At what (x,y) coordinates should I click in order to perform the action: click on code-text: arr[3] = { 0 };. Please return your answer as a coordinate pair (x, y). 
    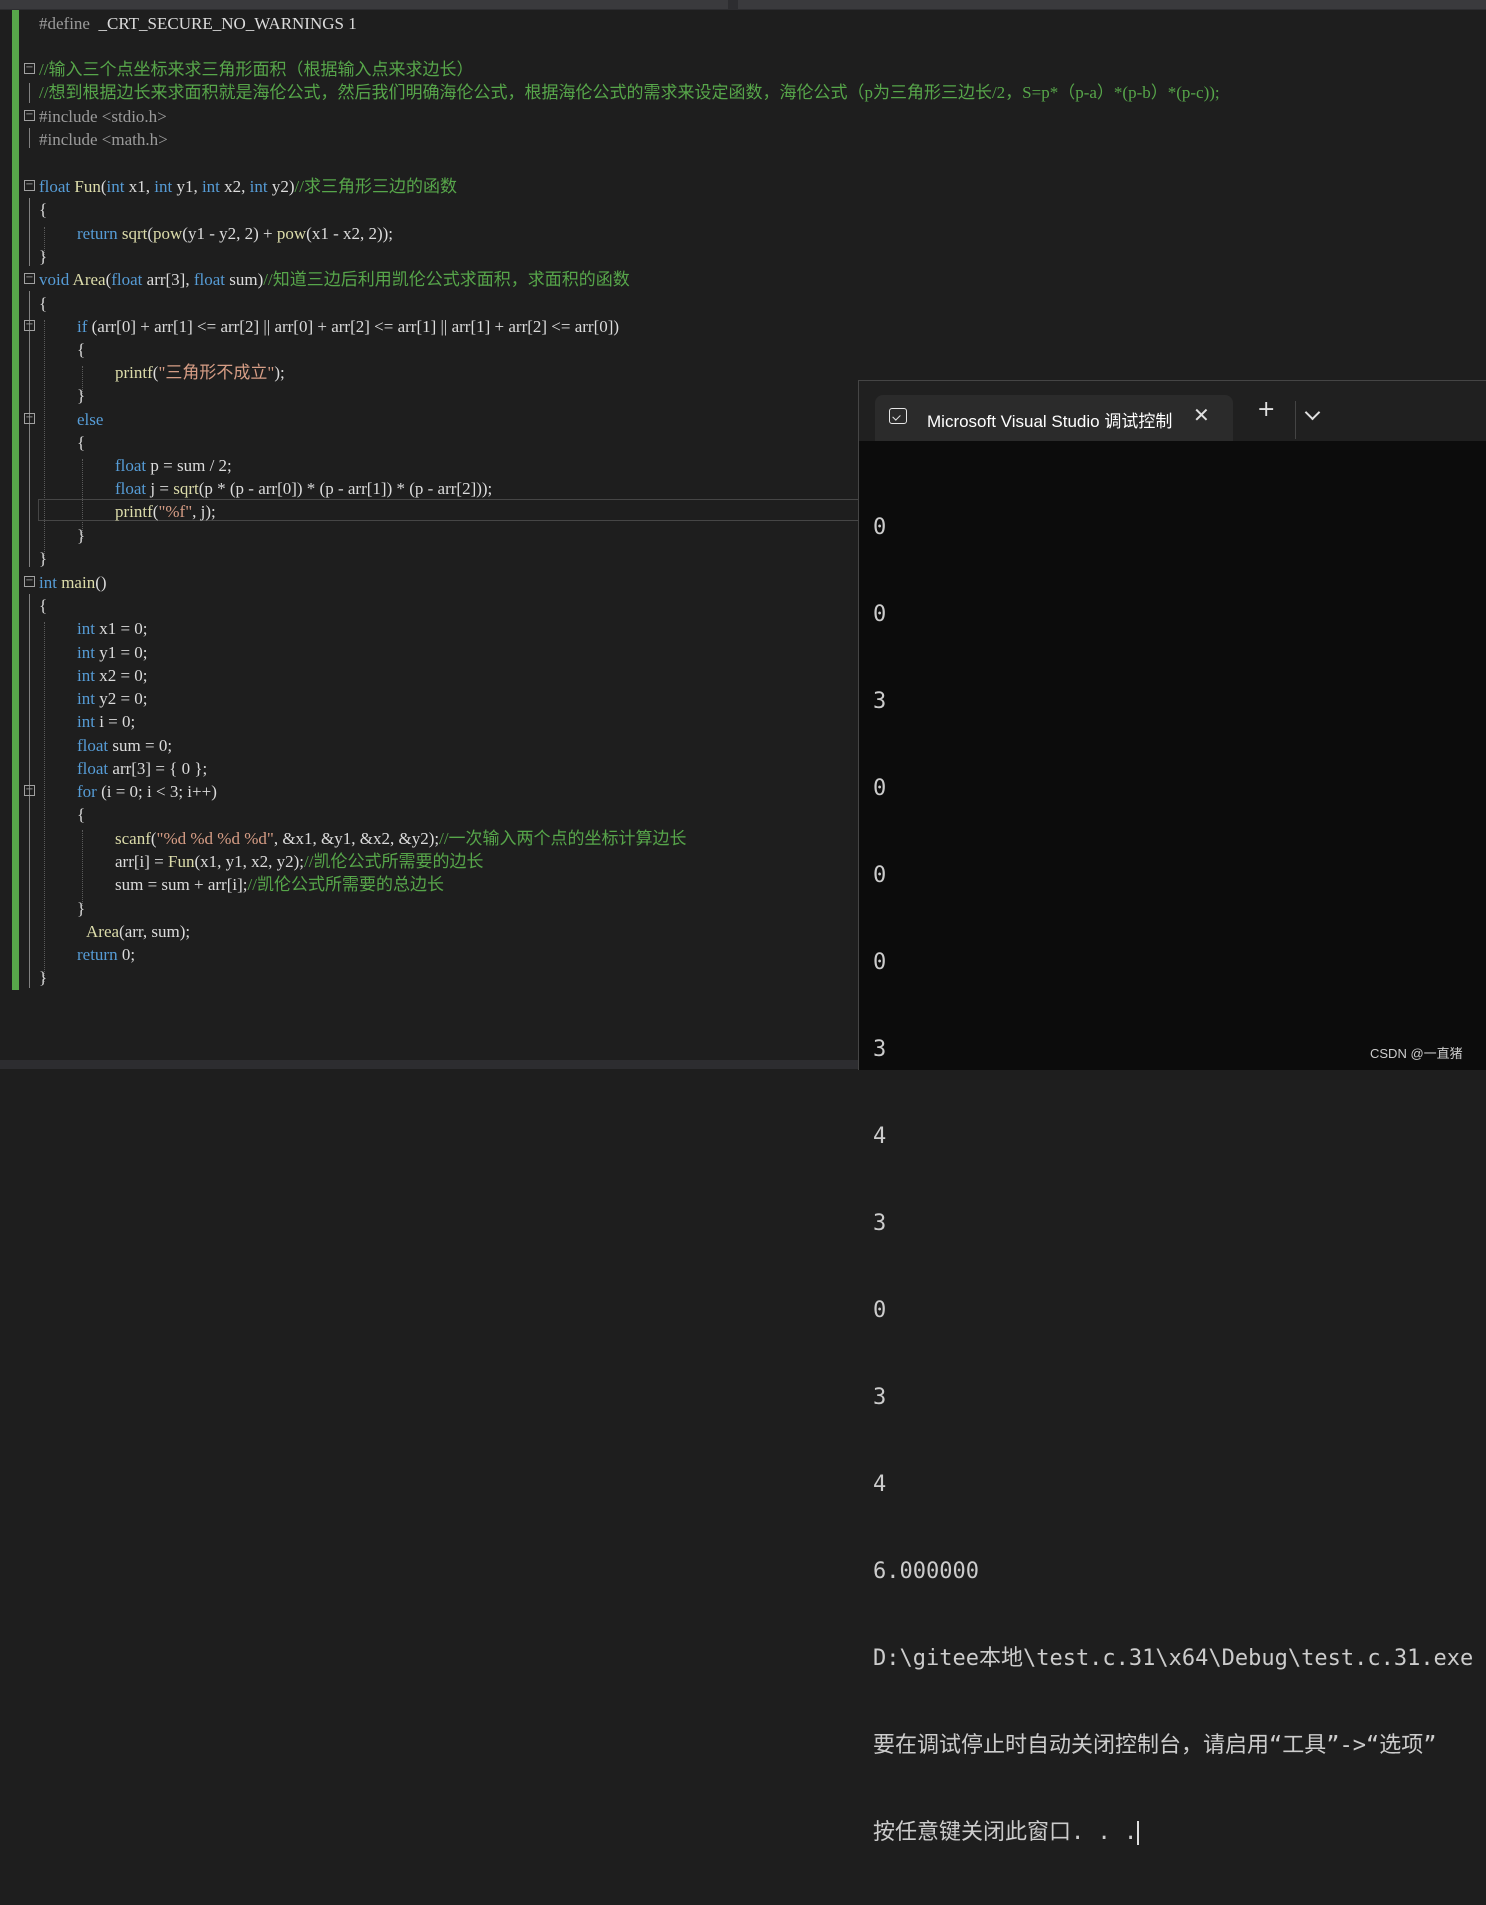
    Looking at the image, I should click on (158, 768).